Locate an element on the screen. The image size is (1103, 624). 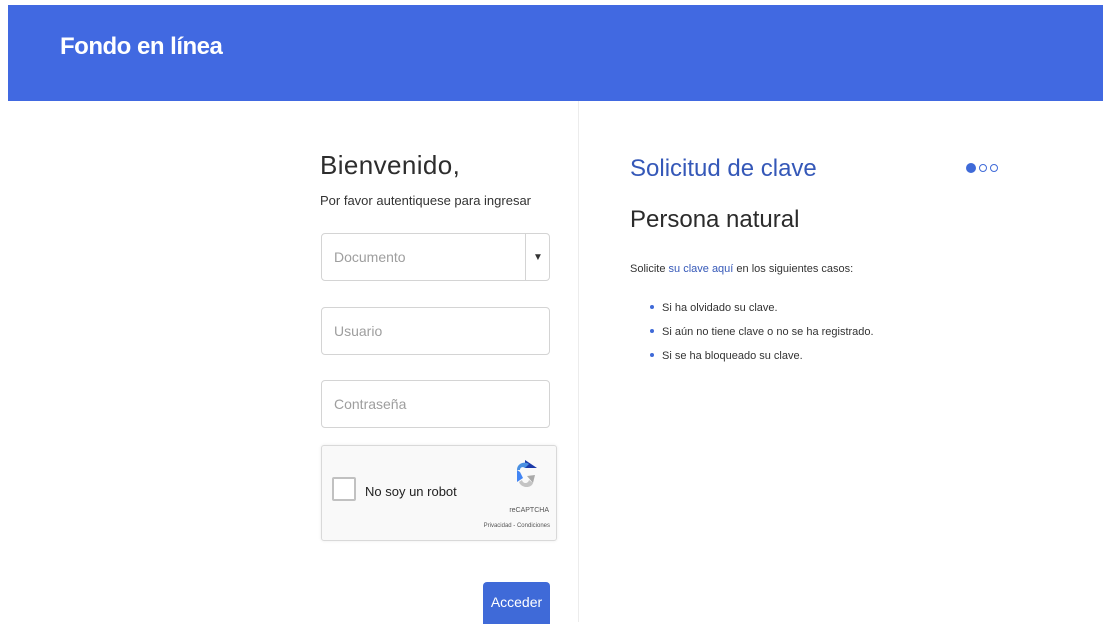
username-input is located at coordinates (435, 331).